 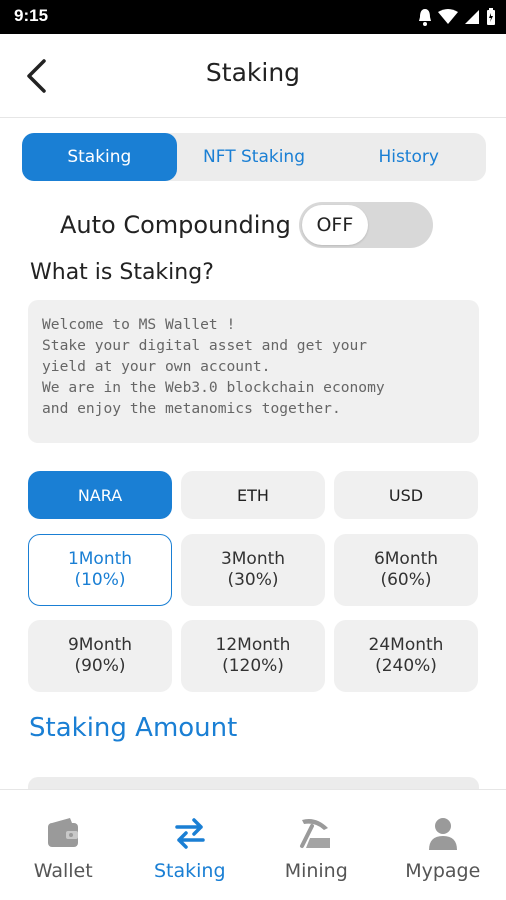 I want to click on period-9month-button: 9Month (90%), so click(x=100, y=656).